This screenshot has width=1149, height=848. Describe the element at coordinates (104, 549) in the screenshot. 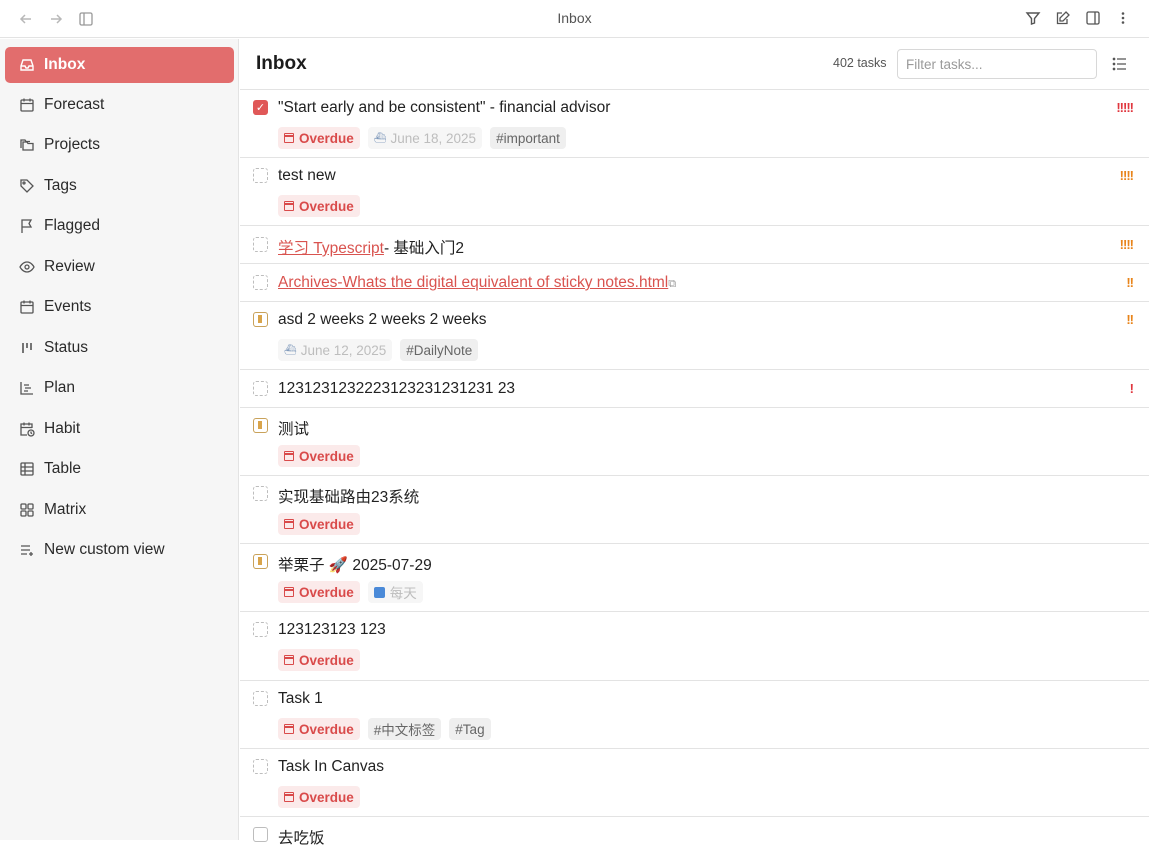

I see `sidebar-item-label: New custom view` at that location.